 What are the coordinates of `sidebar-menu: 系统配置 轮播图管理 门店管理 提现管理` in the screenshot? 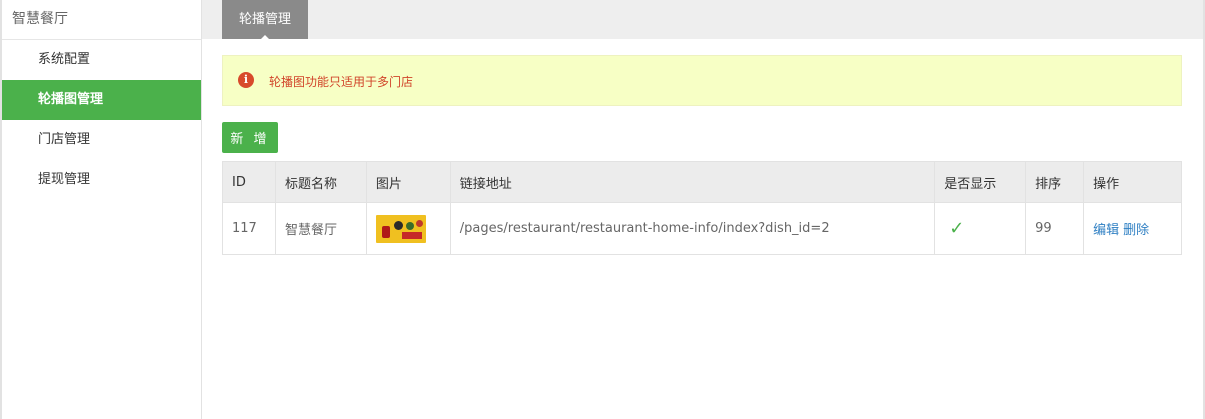 It's located at (101, 120).